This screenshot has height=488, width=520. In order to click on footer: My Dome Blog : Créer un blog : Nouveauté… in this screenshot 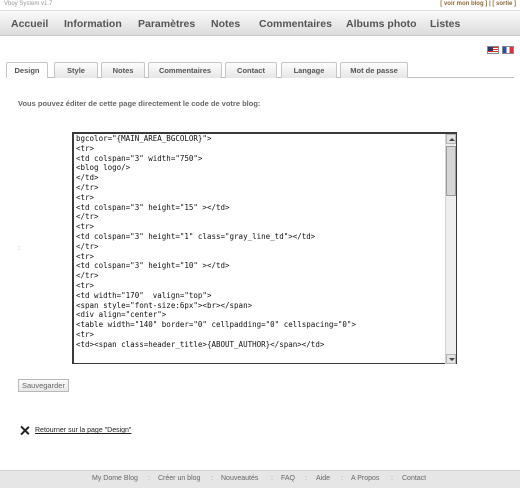, I will do `click(260, 479)`.